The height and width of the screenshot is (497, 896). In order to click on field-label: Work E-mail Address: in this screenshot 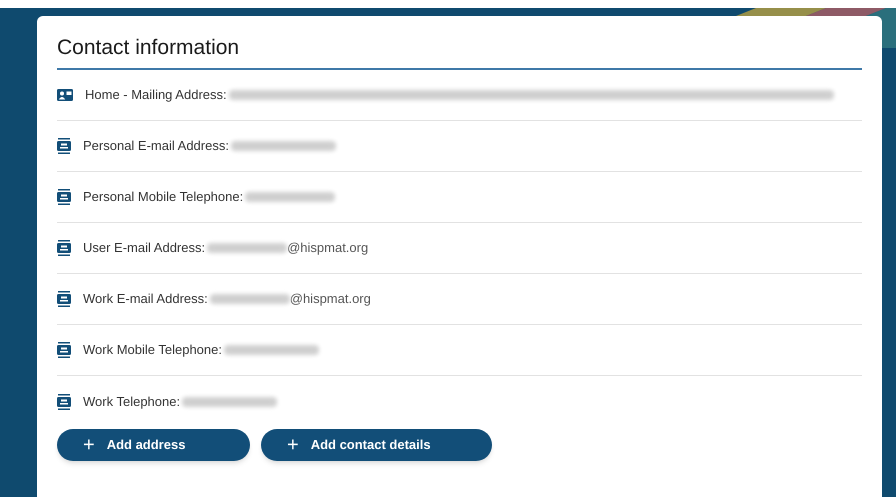, I will do `click(145, 299)`.